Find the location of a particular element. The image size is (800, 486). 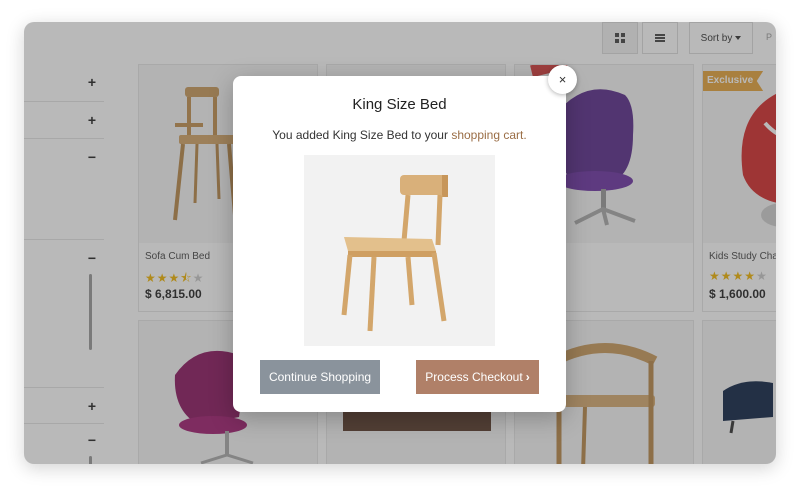

continue-shopping-label: Continue Shopping is located at coordinates (320, 377).